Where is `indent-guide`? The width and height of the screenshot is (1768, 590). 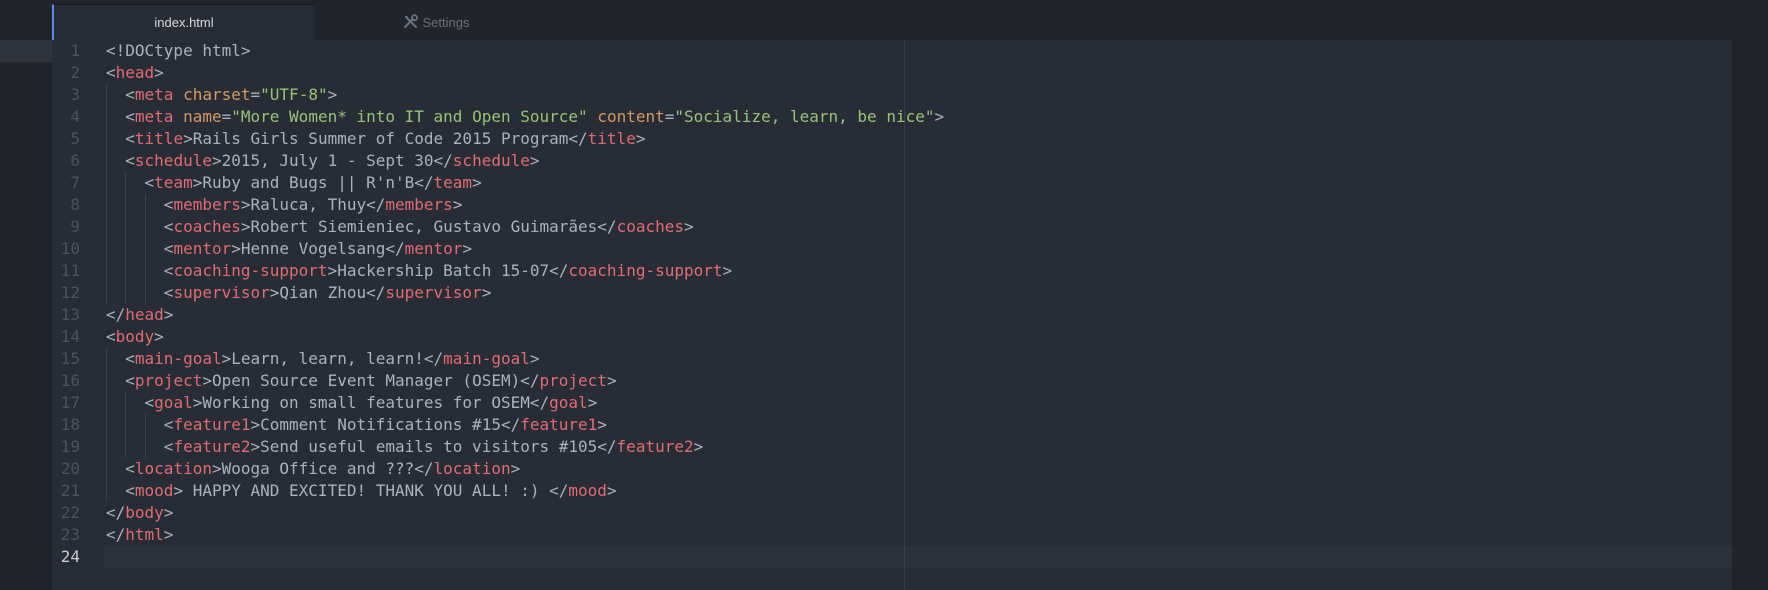
indent-guide is located at coordinates (126, 425).